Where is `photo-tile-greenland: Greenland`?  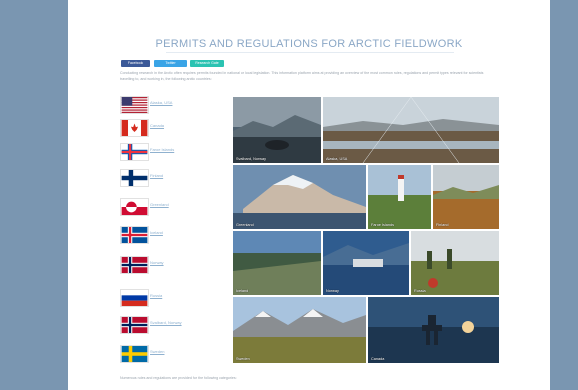
photo-tile-greenland: Greenland is located at coordinates (299, 197).